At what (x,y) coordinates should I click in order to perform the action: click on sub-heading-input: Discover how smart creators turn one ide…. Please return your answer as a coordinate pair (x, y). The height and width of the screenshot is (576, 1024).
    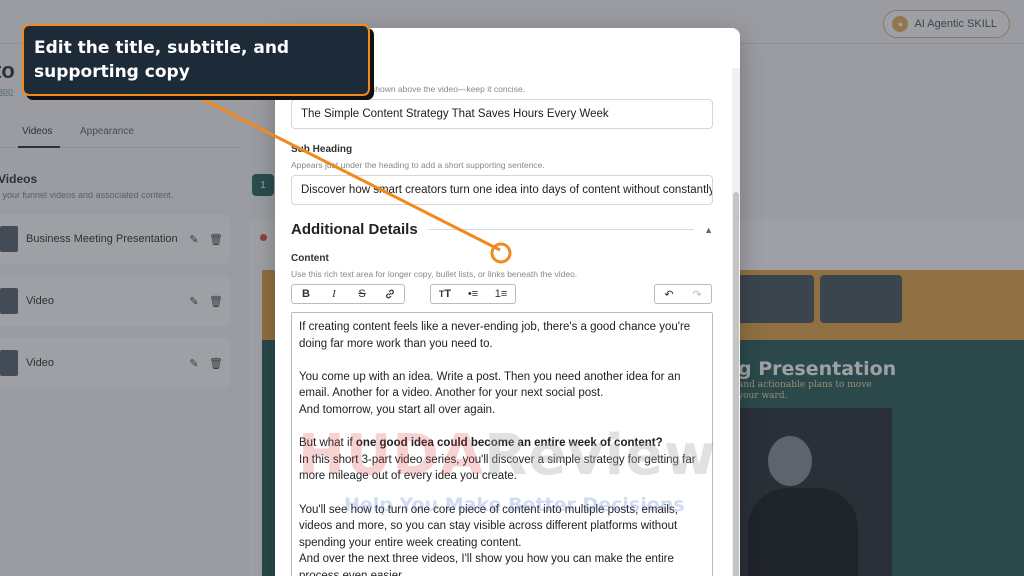
    Looking at the image, I should click on (502, 190).